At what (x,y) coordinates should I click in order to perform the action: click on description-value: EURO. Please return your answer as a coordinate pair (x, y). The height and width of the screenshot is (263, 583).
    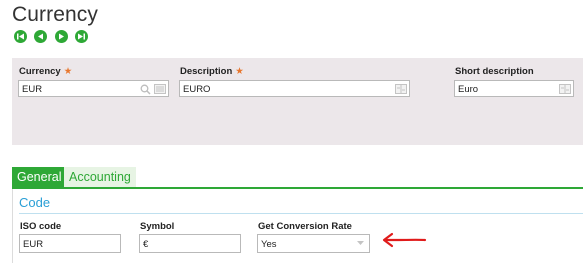
    Looking at the image, I should click on (197, 89).